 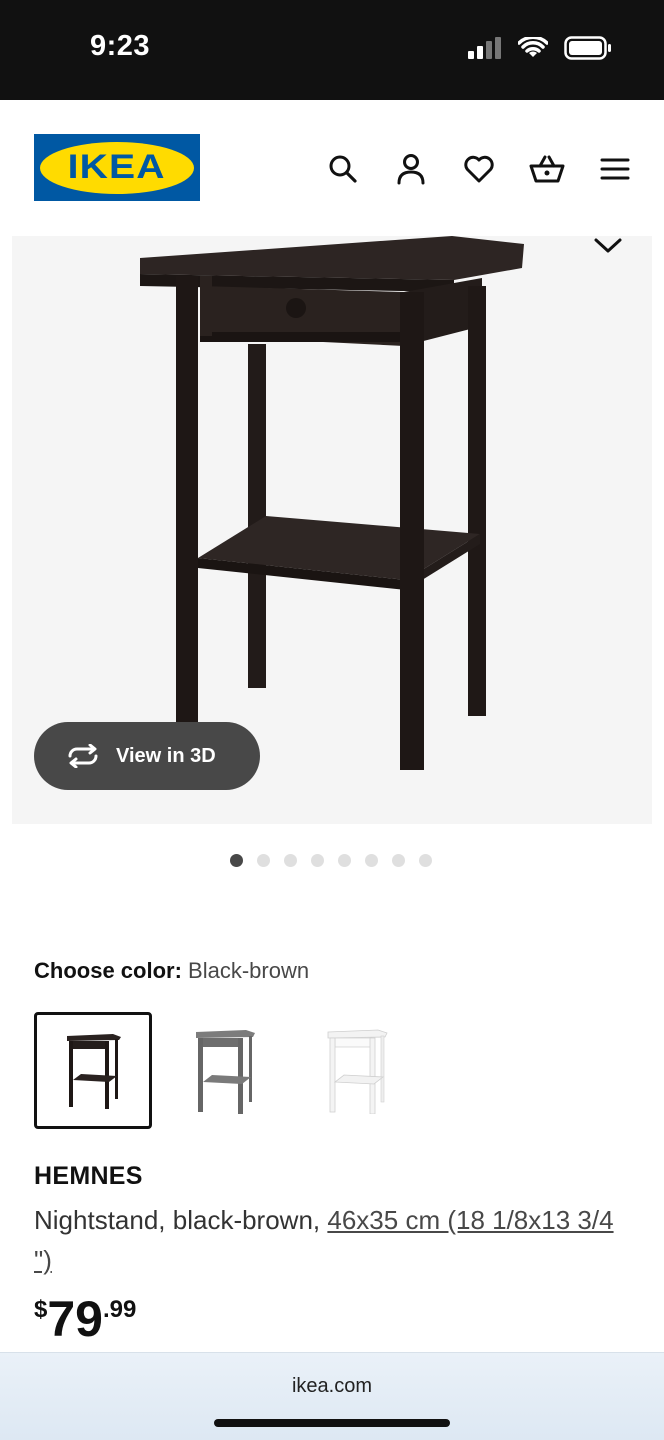 I want to click on product-name: HEMNES, so click(x=88, y=1176).